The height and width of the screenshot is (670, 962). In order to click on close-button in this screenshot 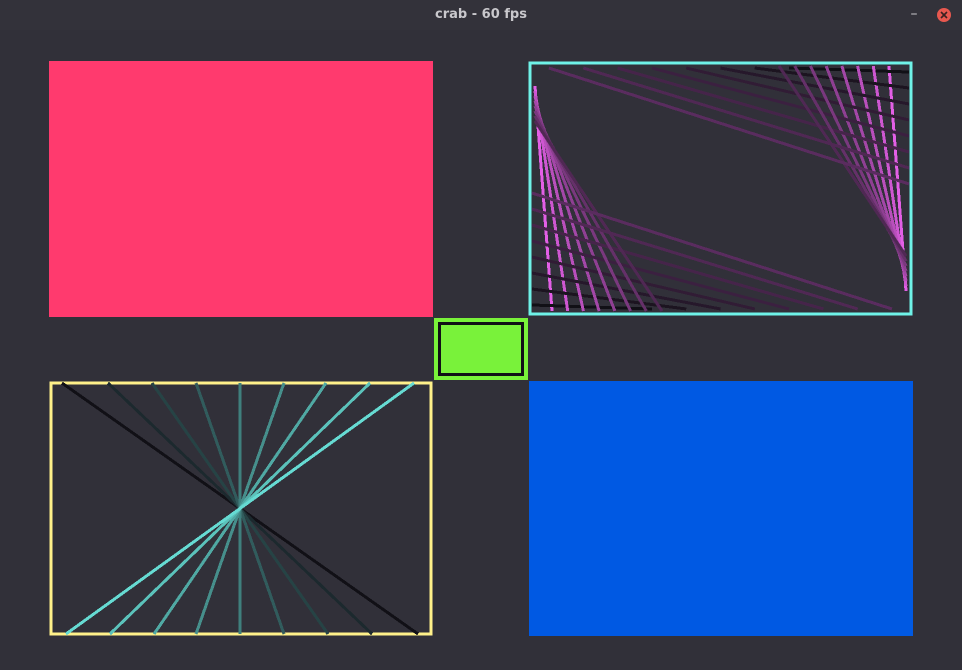, I will do `click(944, 15)`.